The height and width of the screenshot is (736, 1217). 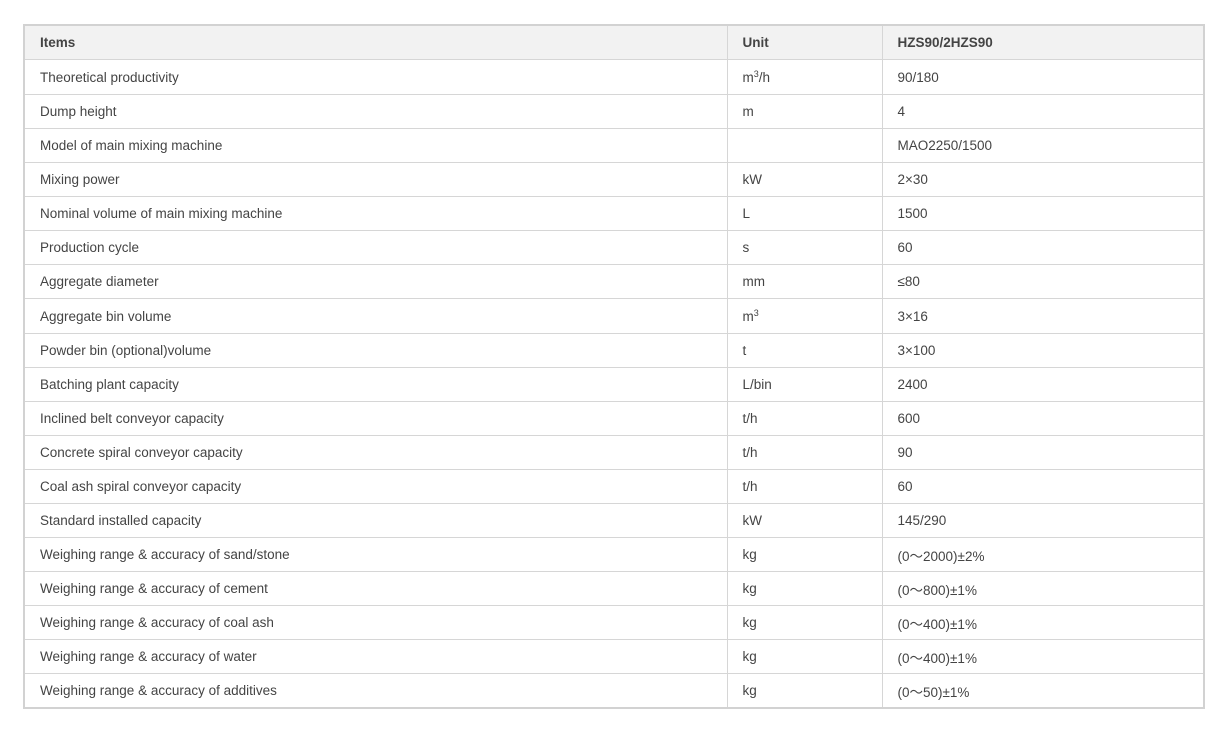 What do you see at coordinates (804, 111) in the screenshot?
I see `unit-cell: m` at bounding box center [804, 111].